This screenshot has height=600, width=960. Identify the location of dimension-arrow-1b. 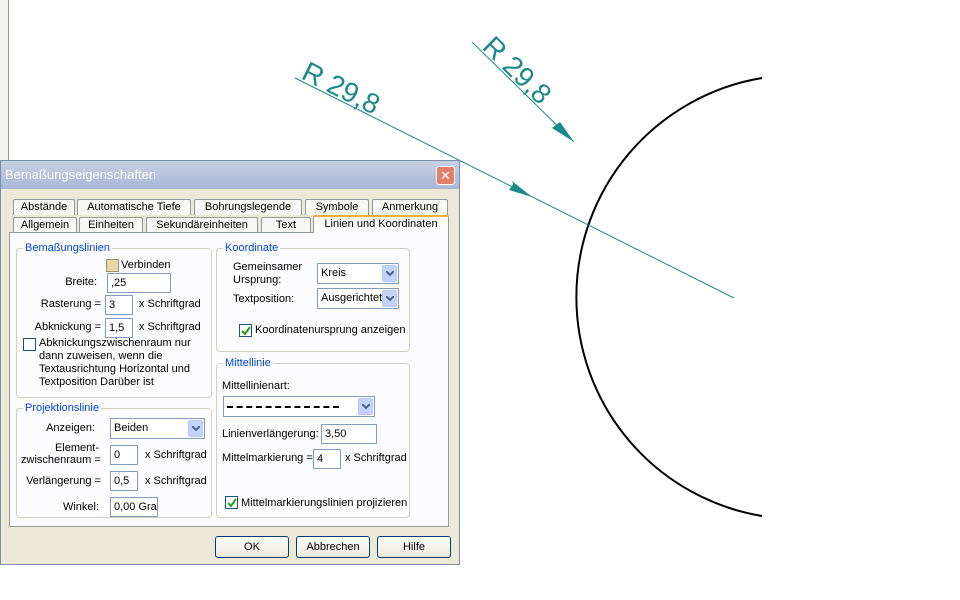
(520, 190).